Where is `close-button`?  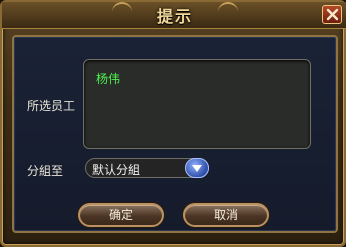 close-button is located at coordinates (332, 14).